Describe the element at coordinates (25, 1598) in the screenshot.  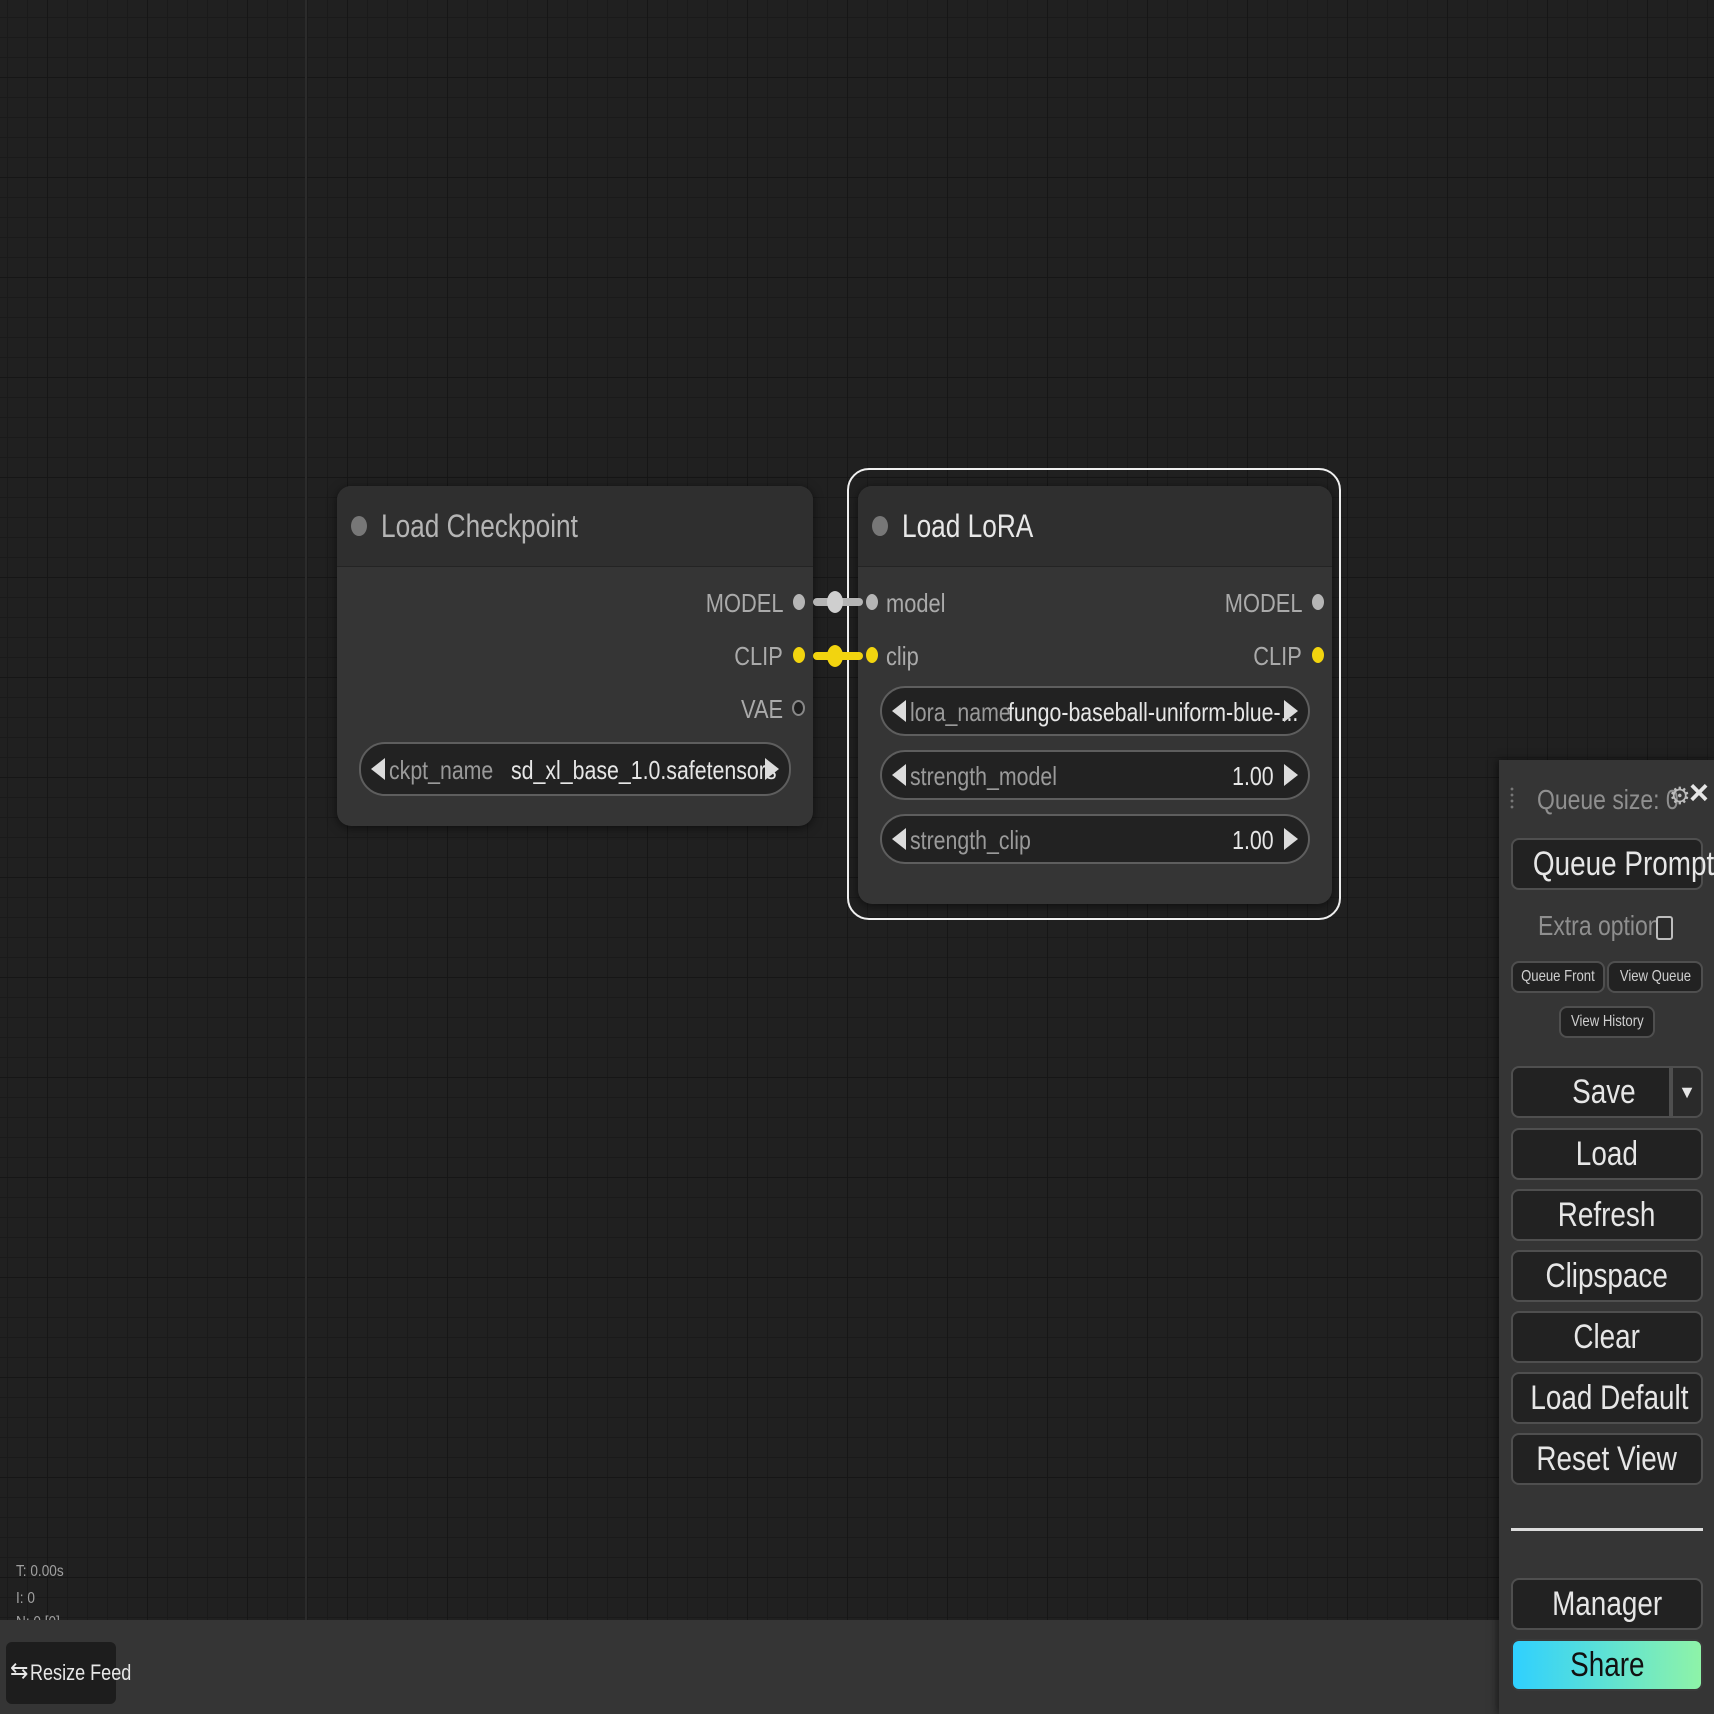
I see `stats-items: I: 0` at that location.